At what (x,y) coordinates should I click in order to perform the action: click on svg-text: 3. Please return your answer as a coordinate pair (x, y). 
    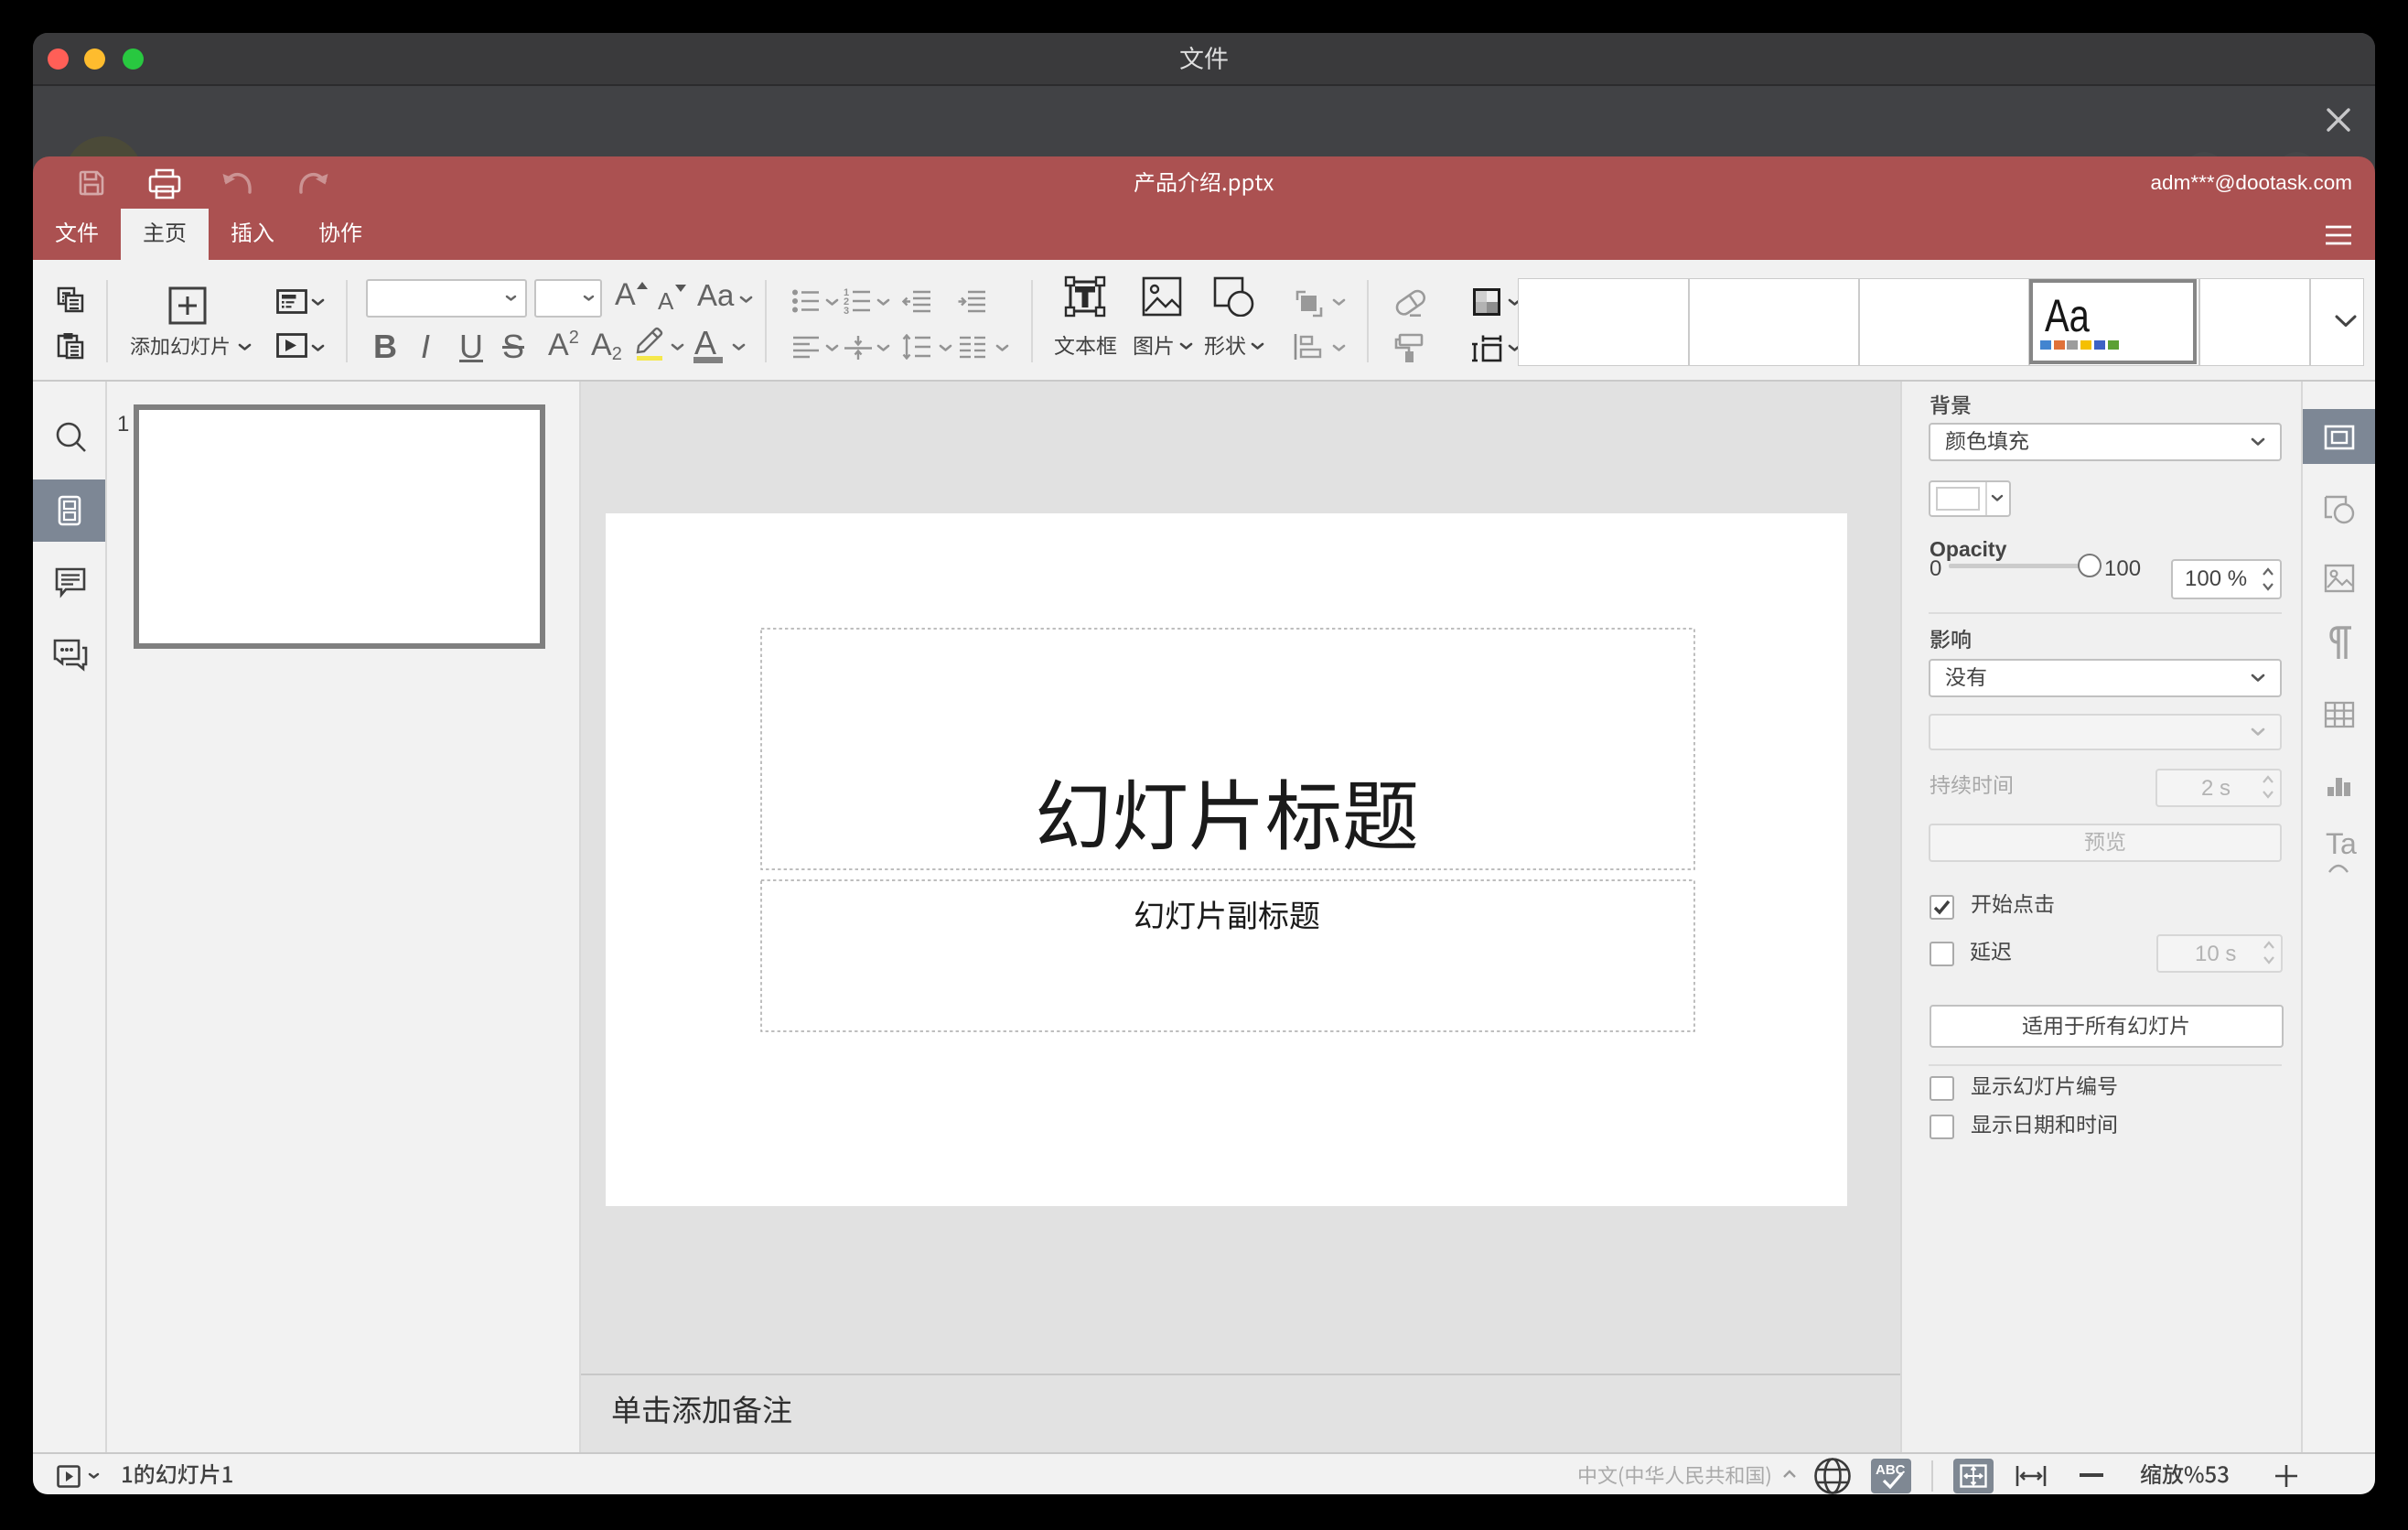
    Looking at the image, I should click on (846, 310).